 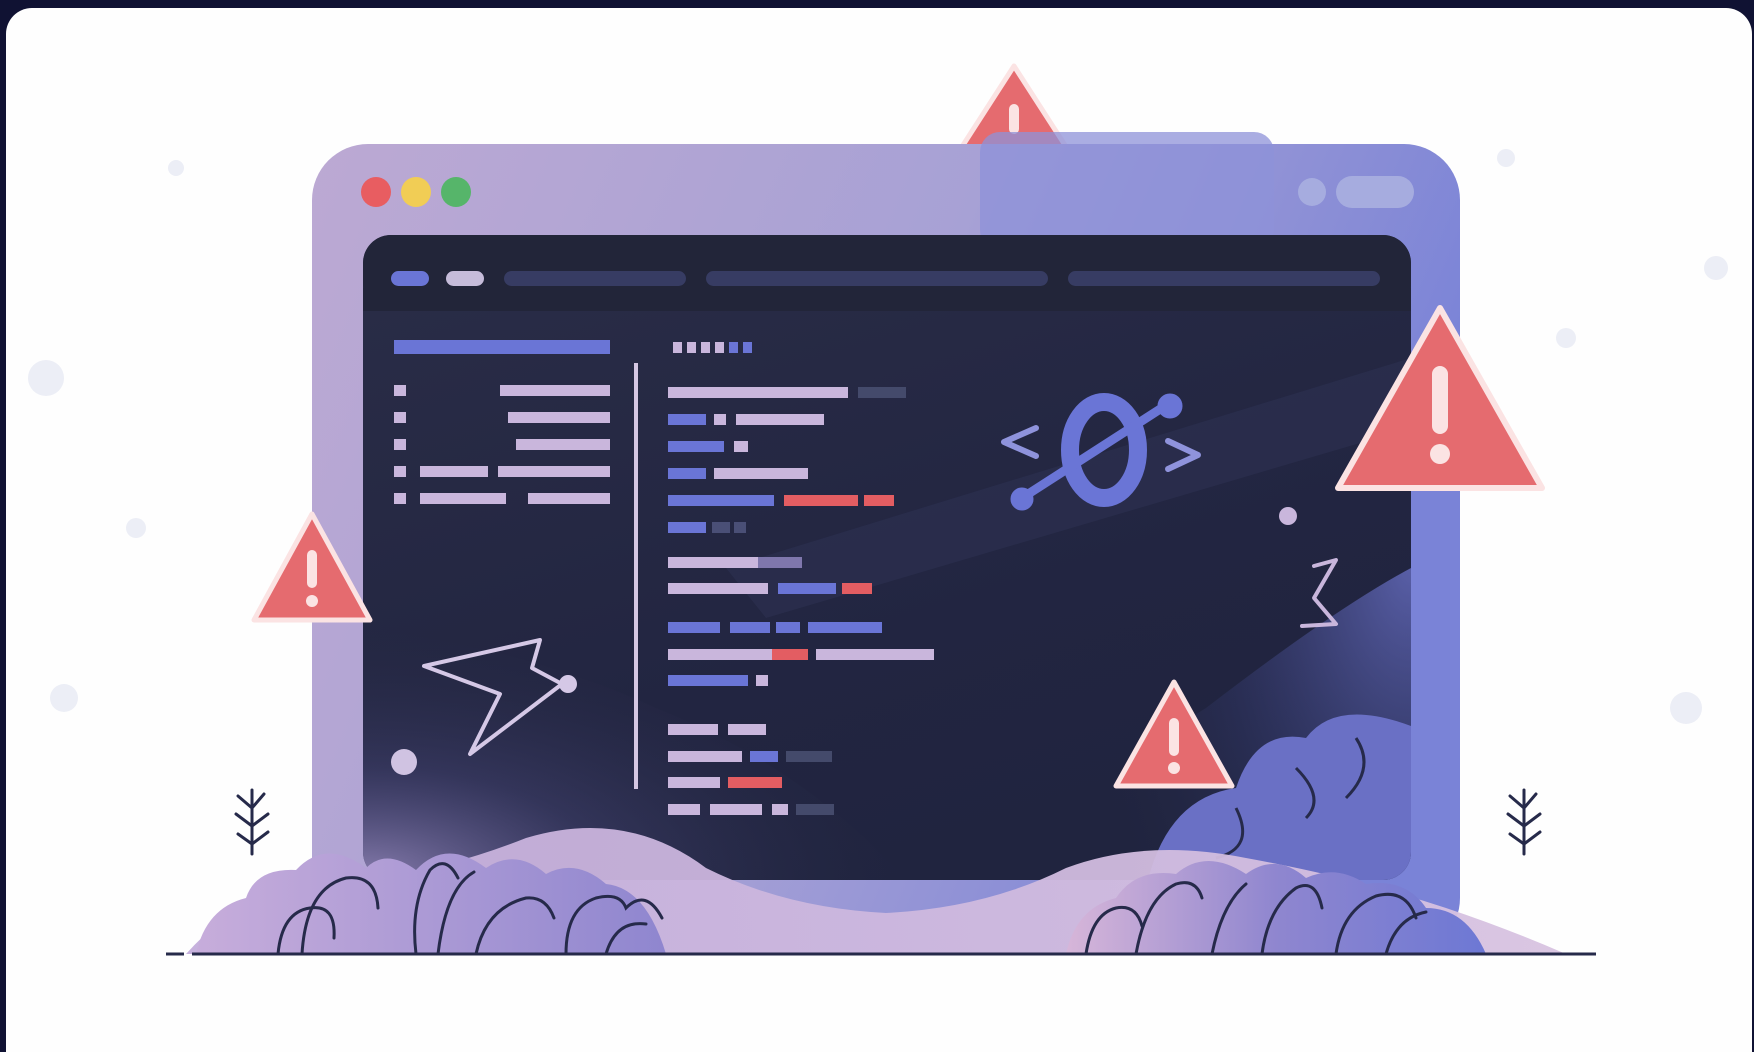 I want to click on panel-divider, so click(x=636, y=576).